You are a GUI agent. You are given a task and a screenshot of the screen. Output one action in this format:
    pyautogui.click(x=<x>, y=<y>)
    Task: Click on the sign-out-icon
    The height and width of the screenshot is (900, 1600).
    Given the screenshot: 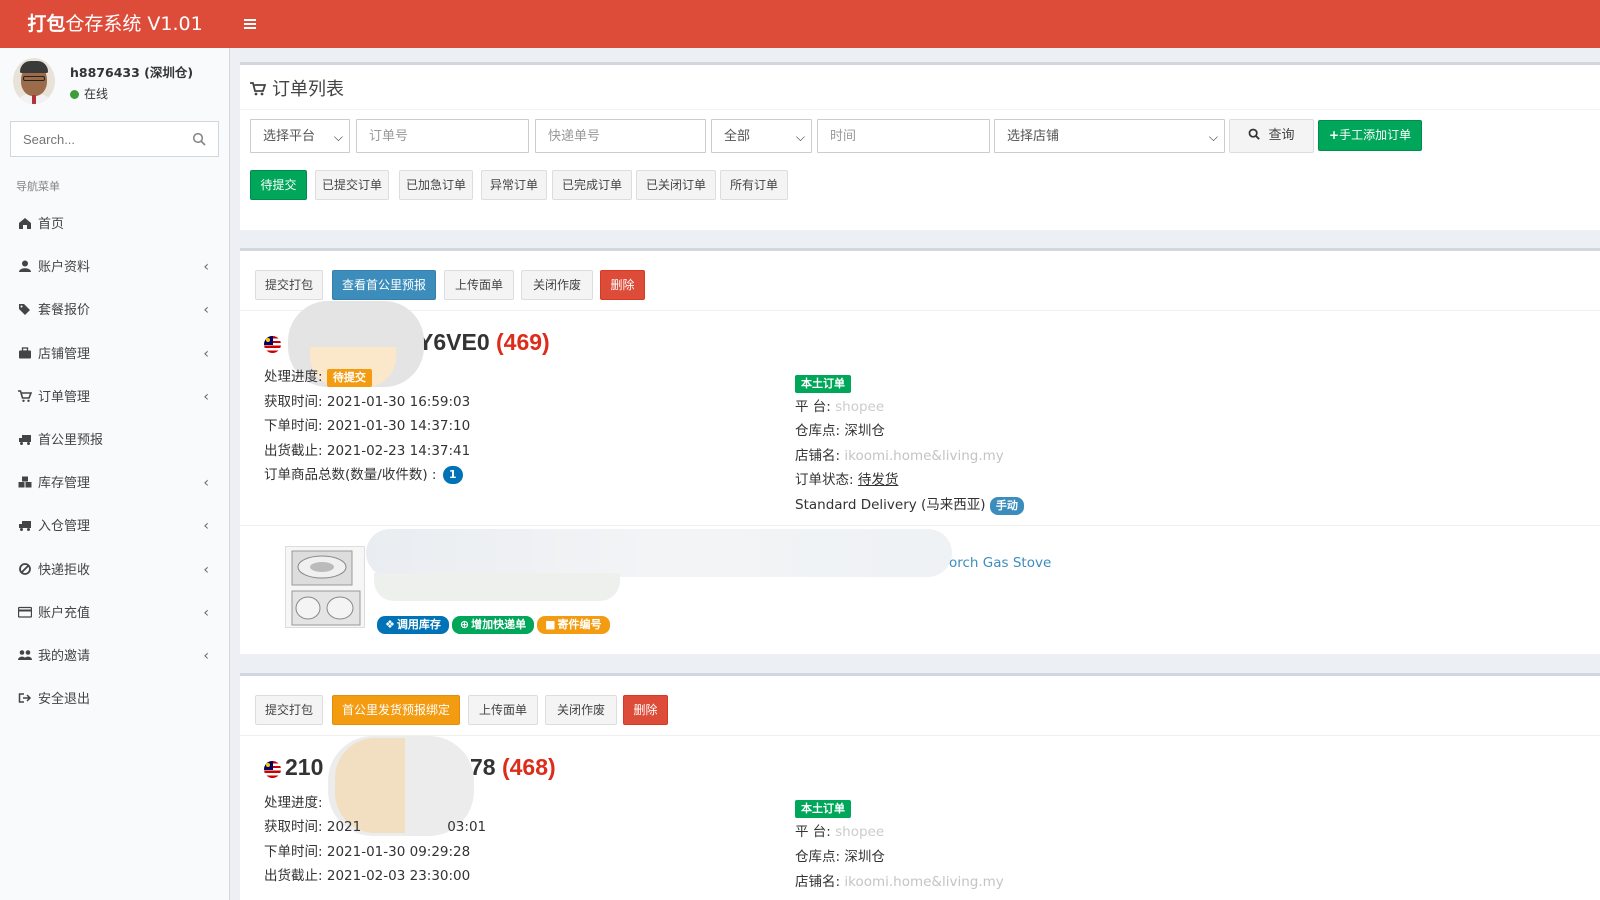 What is the action you would take?
    pyautogui.click(x=25, y=698)
    